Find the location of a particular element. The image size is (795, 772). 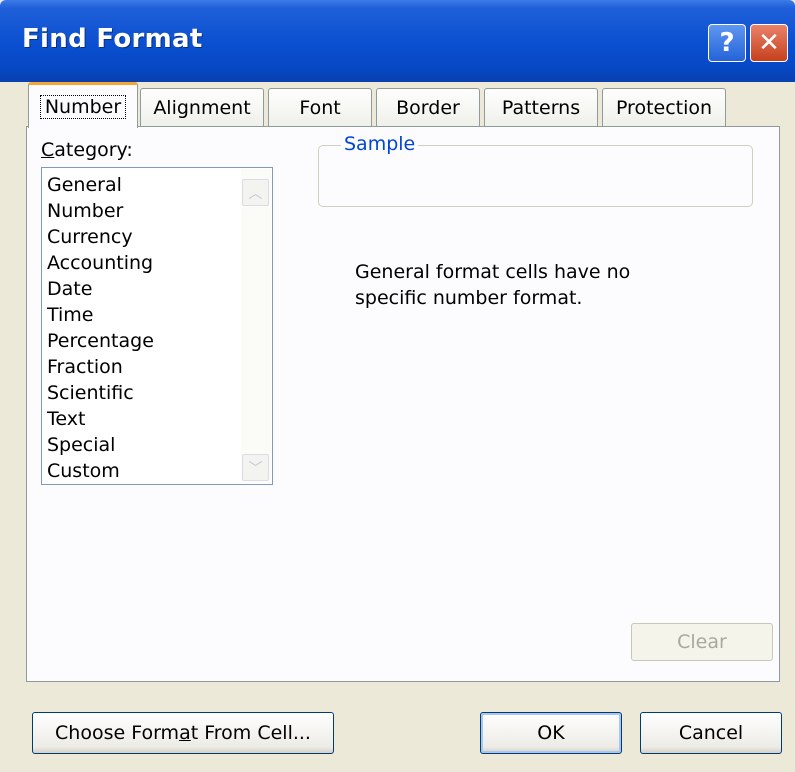

tab-label: Number is located at coordinates (83, 106).